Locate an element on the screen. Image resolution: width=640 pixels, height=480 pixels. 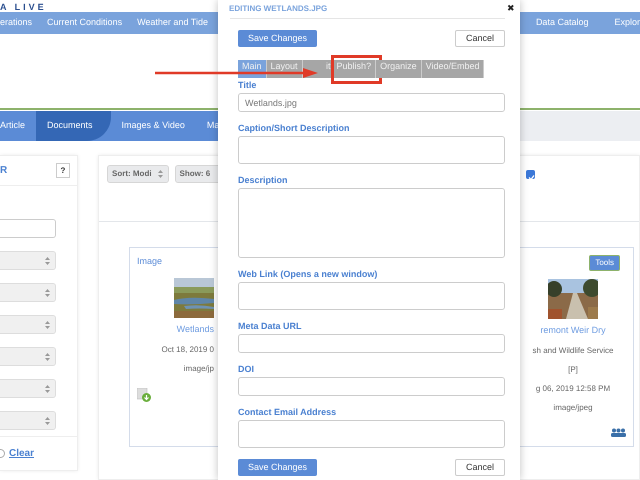
nav-link: Current Conditions is located at coordinates (84, 23).